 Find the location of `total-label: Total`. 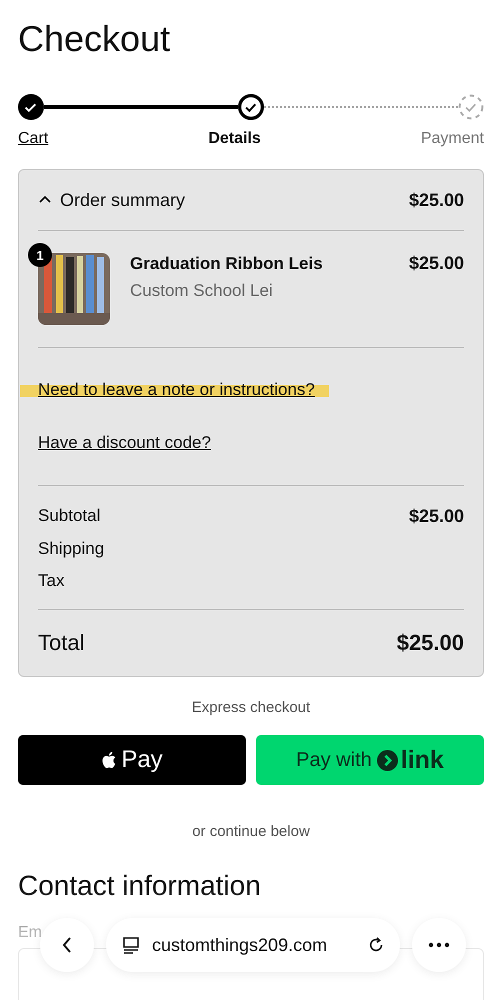

total-label: Total is located at coordinates (61, 643).